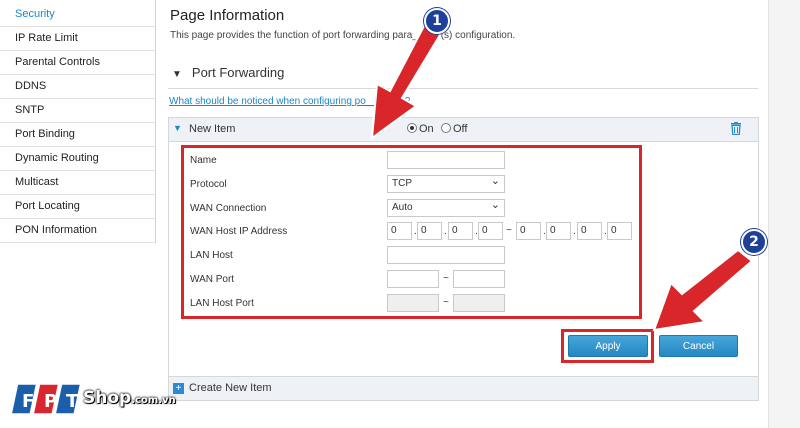 This screenshot has width=800, height=428. I want to click on logo-letter-t: T, so click(72, 401).